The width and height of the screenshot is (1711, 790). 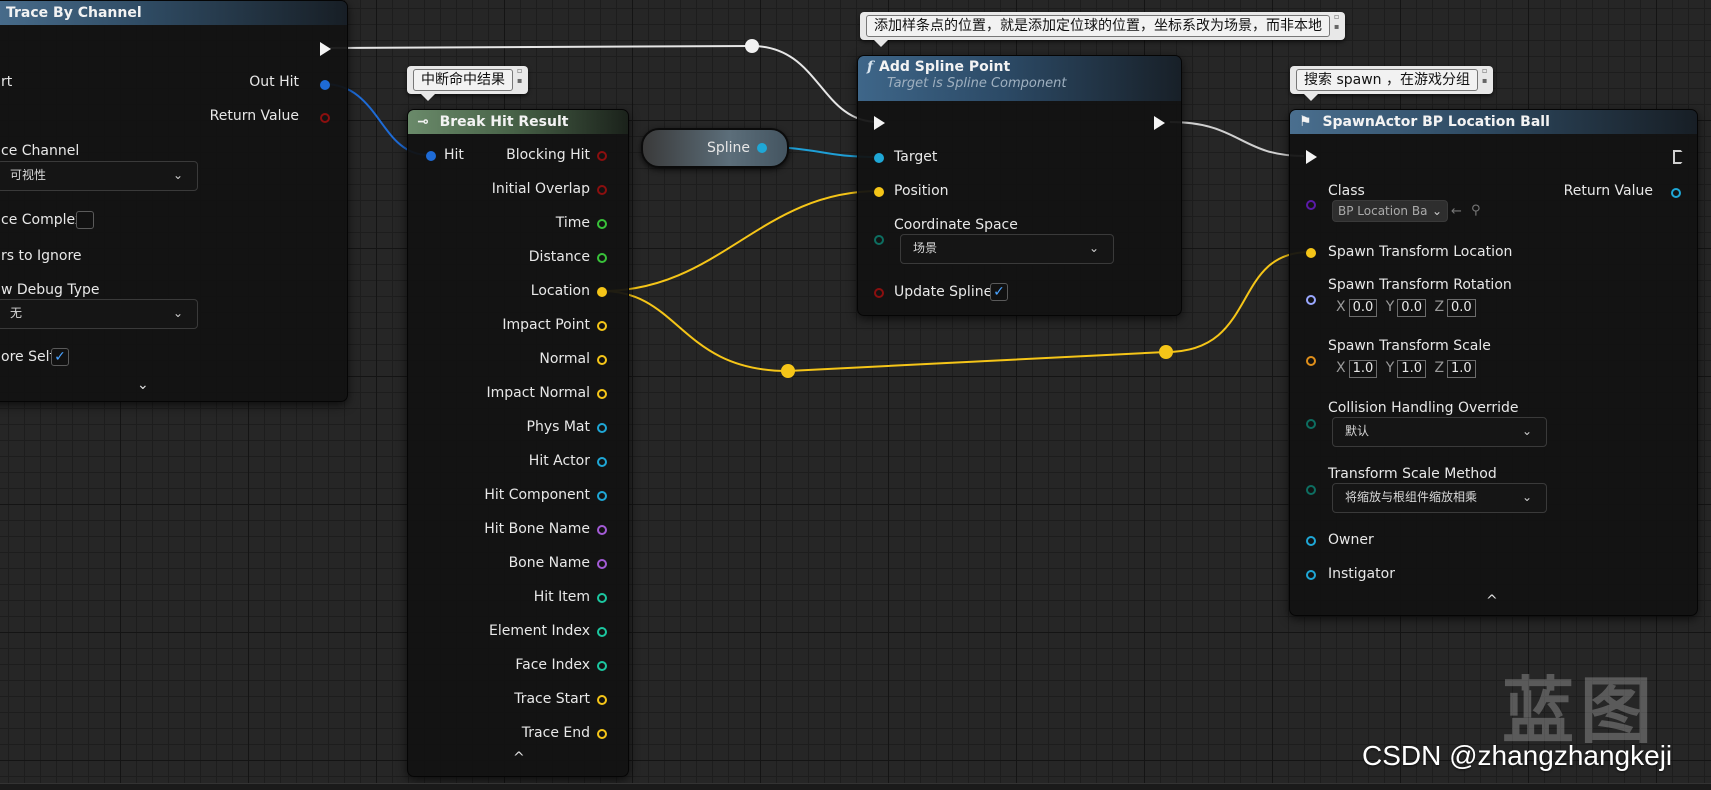 What do you see at coordinates (40, 151) in the screenshot?
I see `trace-channel-label: ce Channel` at bounding box center [40, 151].